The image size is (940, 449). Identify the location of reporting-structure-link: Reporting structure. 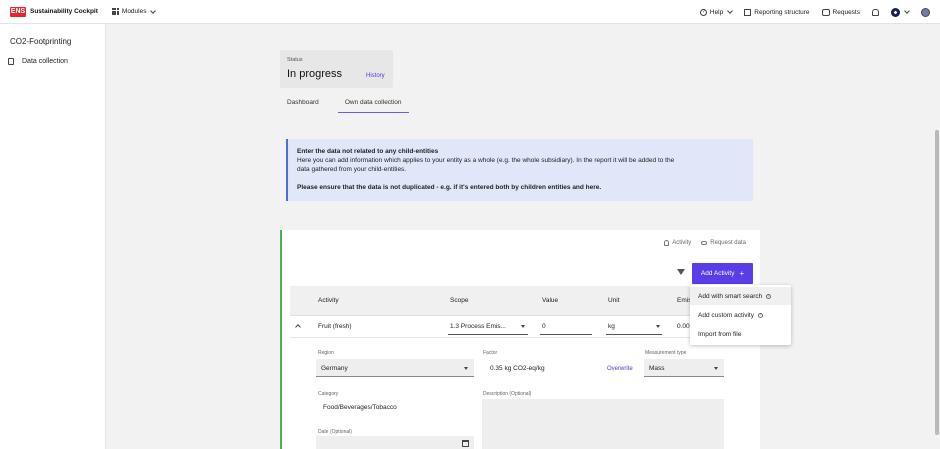
(777, 12).